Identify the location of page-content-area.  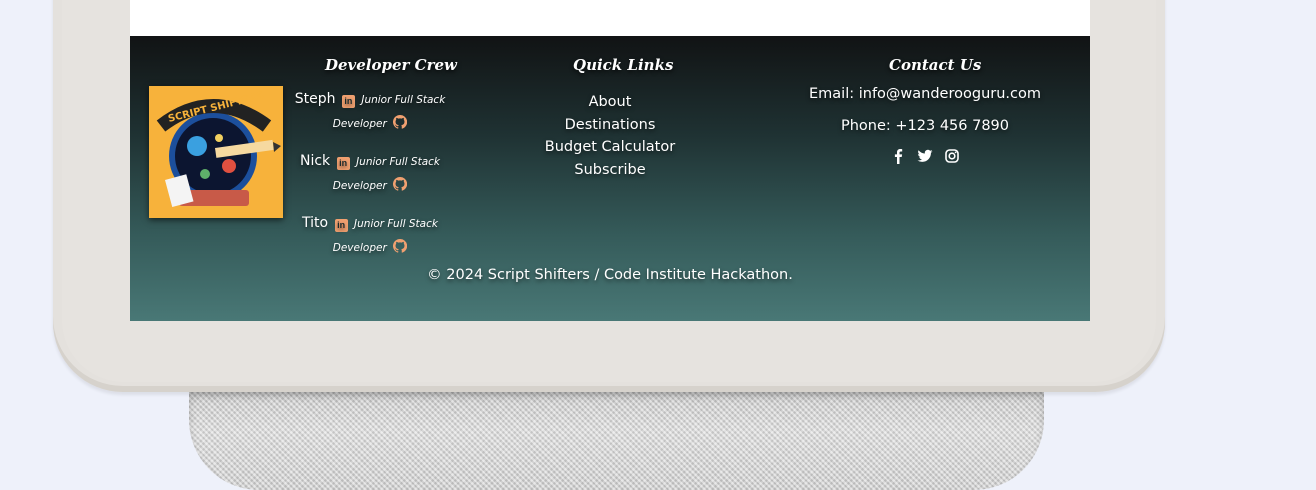
(610, 18).